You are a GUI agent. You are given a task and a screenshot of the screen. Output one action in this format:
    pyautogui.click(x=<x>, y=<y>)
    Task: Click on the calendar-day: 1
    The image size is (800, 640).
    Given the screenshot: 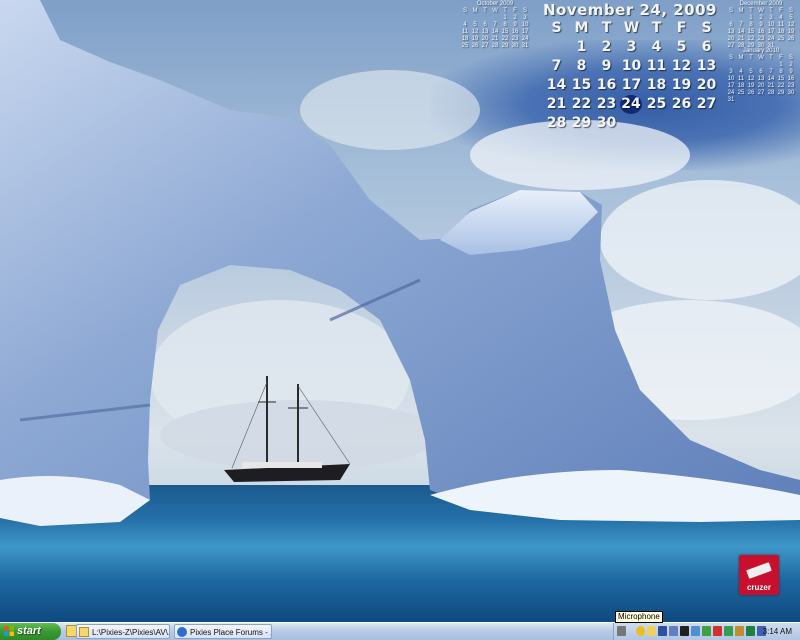 What is the action you would take?
    pyautogui.click(x=581, y=47)
    